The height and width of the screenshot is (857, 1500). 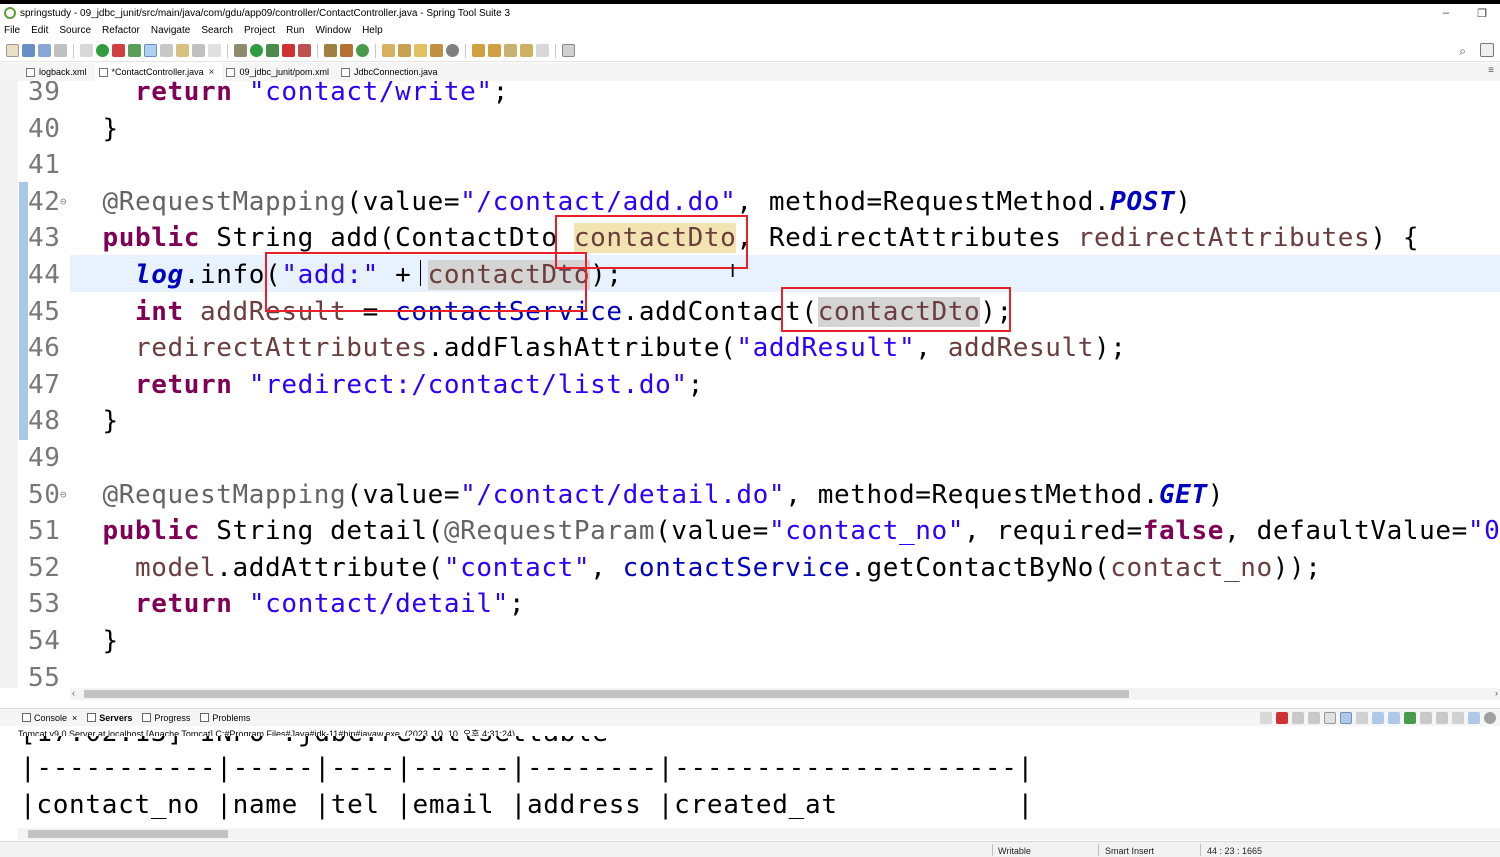 What do you see at coordinates (268, 94) in the screenshot?
I see `code-line-39: 39 return "contact/write";` at bounding box center [268, 94].